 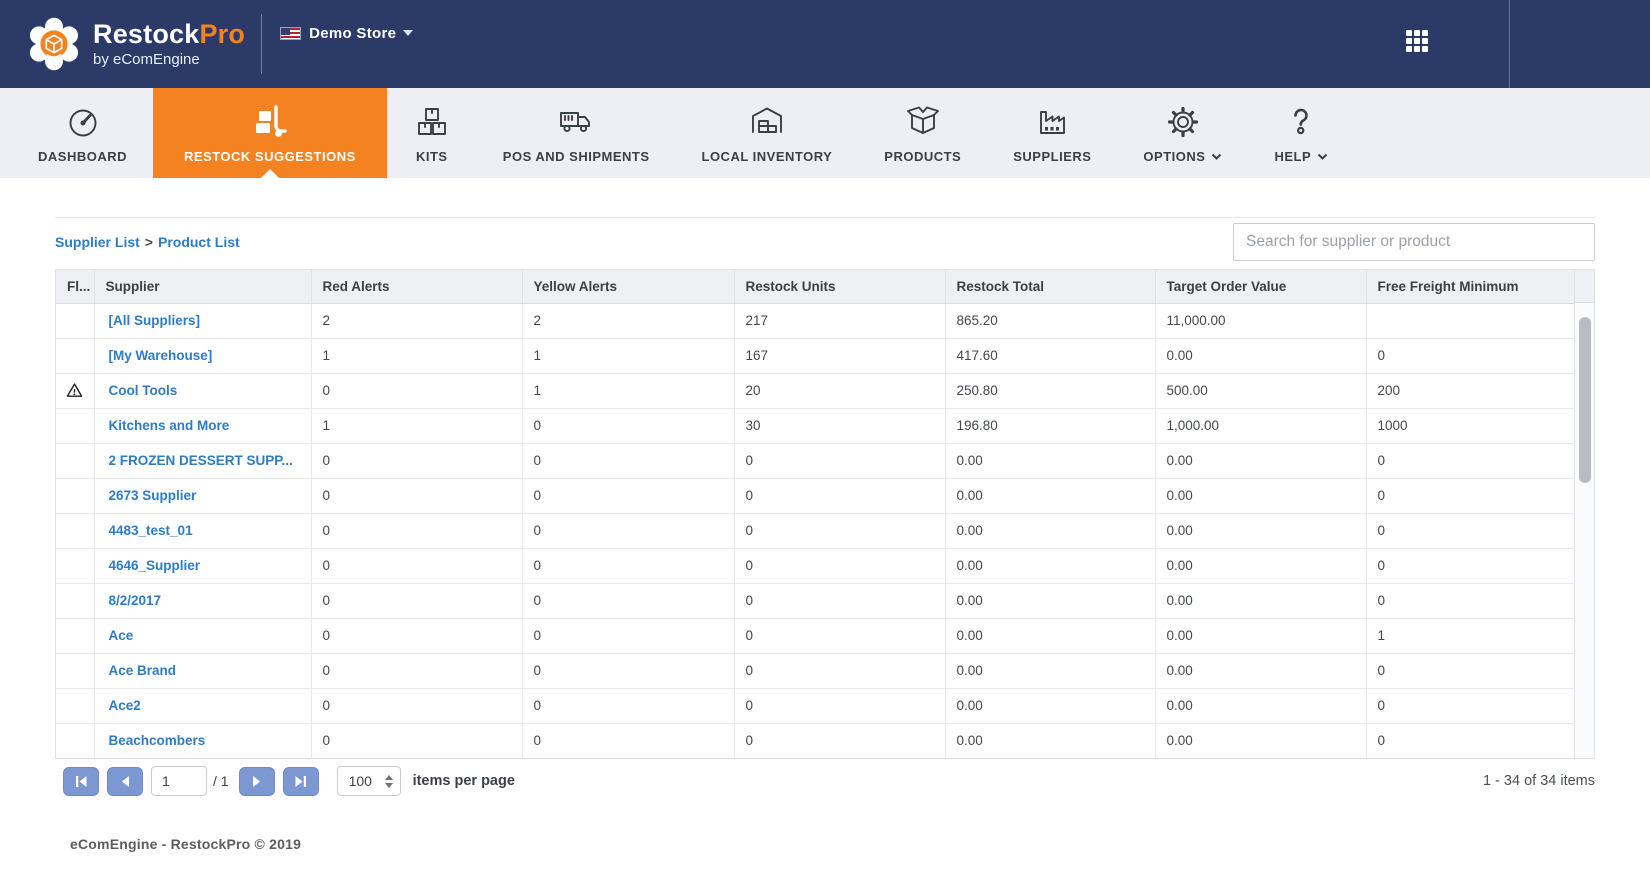 I want to click on column-header: Red Alerts, so click(x=417, y=287).